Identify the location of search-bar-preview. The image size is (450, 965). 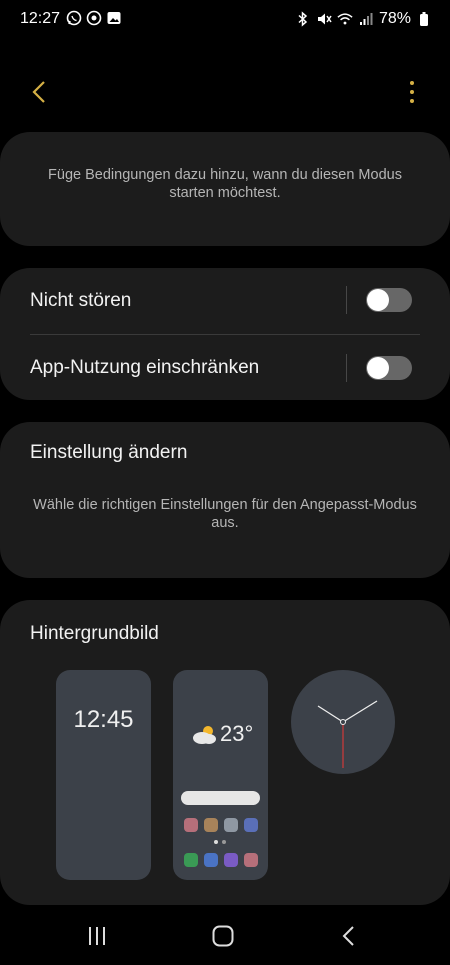
(220, 798).